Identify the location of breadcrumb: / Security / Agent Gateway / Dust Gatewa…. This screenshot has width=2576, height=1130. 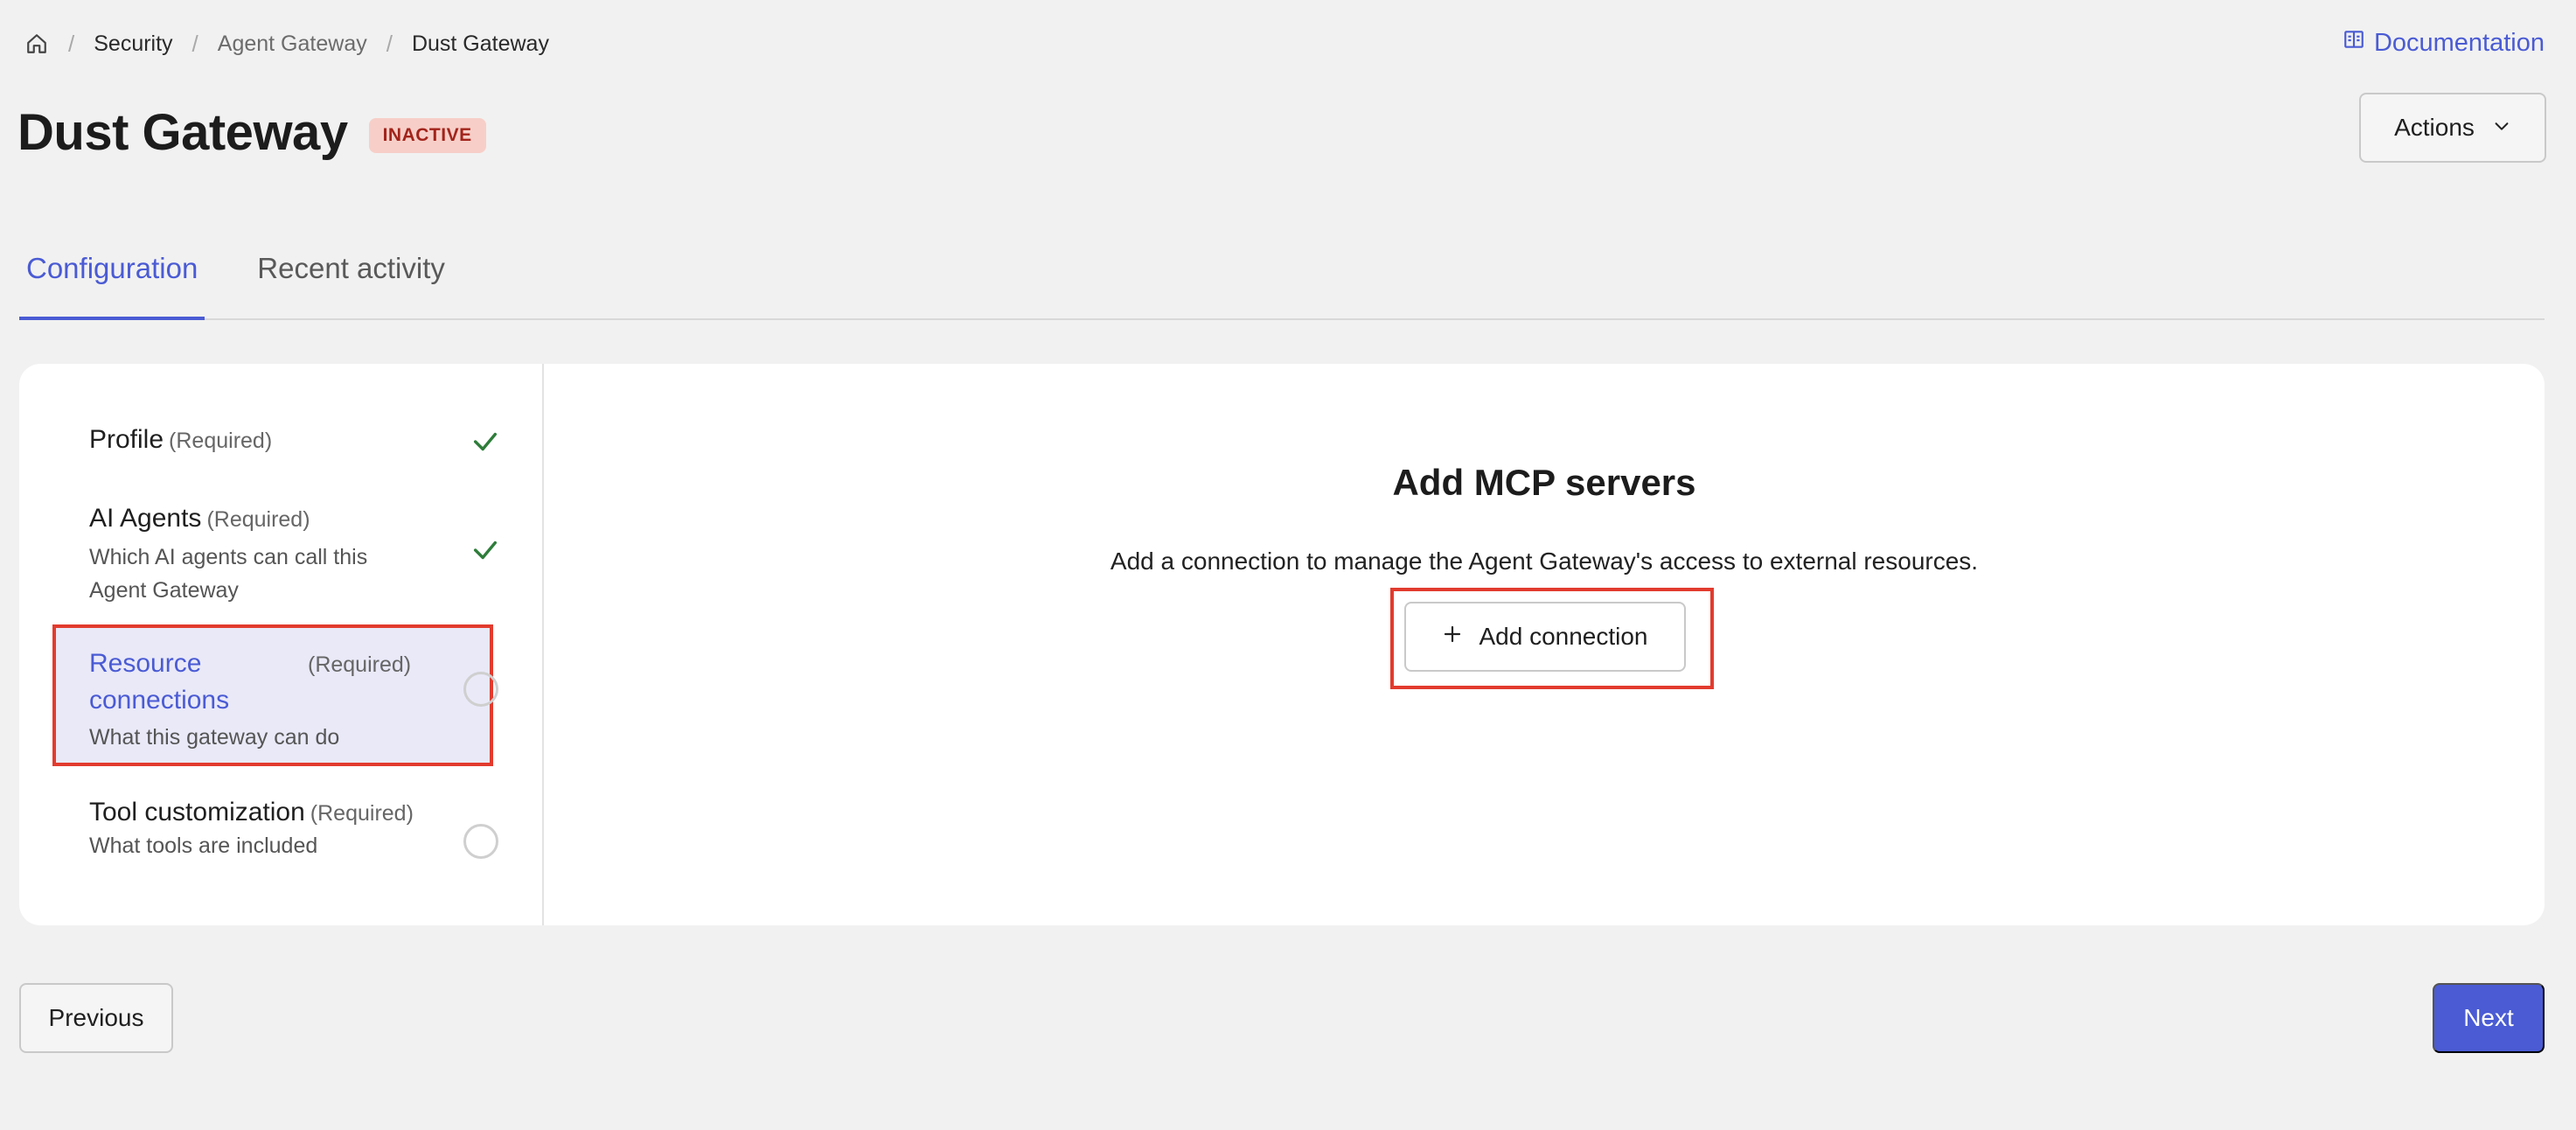
(286, 43).